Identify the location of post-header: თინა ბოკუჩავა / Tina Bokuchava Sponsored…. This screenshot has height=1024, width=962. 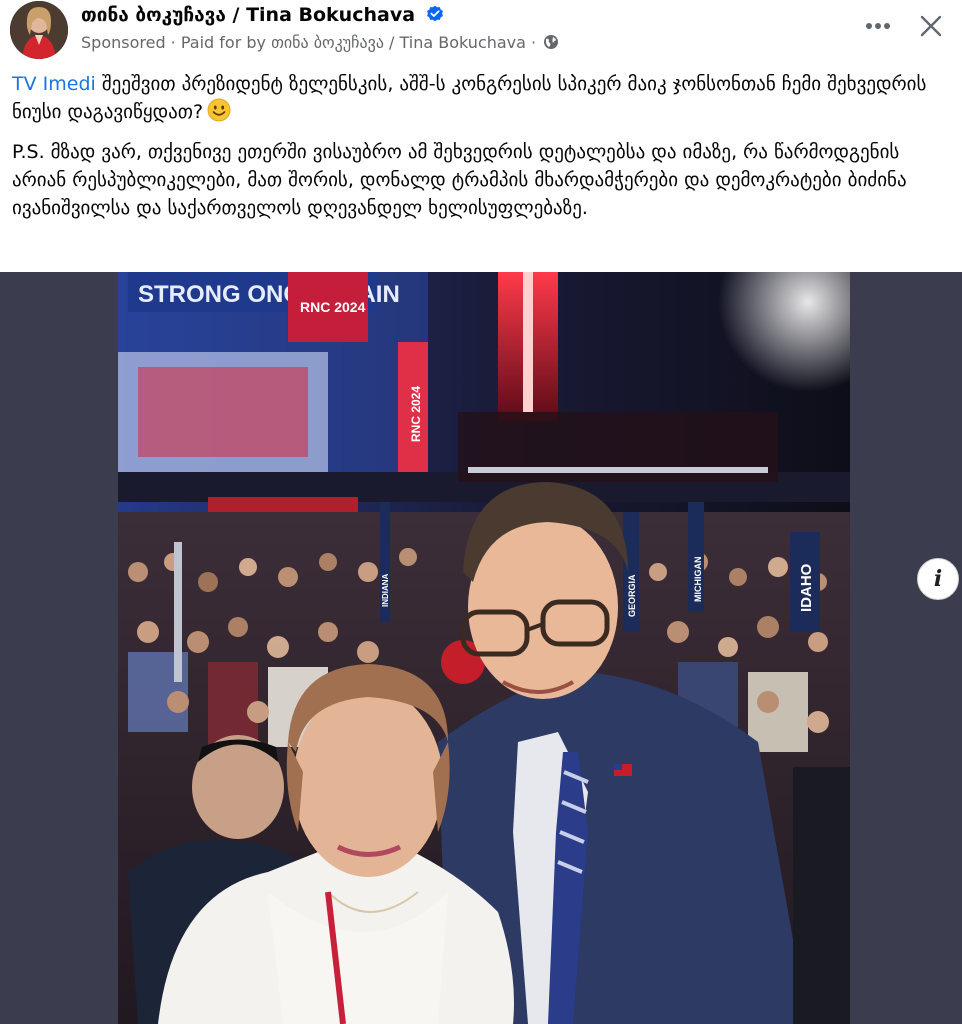
(481, 32).